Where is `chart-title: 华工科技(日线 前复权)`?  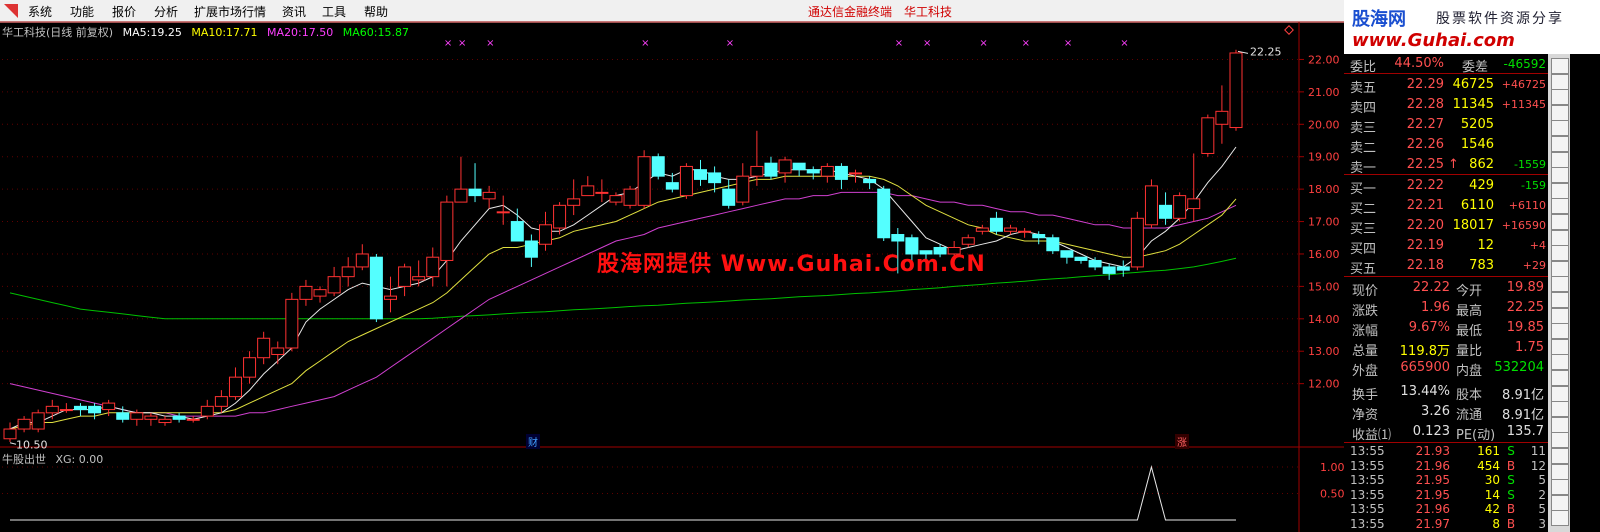 chart-title: 华工科技(日线 前复权) is located at coordinates (58, 32).